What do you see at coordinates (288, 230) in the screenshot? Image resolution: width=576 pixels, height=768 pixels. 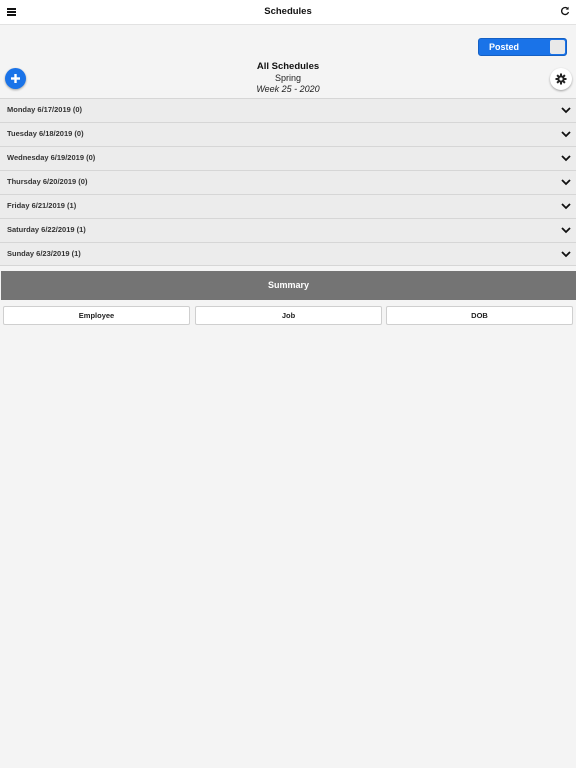 I see `day-row-saturday: Saturday 6/22/2019 (1)` at bounding box center [288, 230].